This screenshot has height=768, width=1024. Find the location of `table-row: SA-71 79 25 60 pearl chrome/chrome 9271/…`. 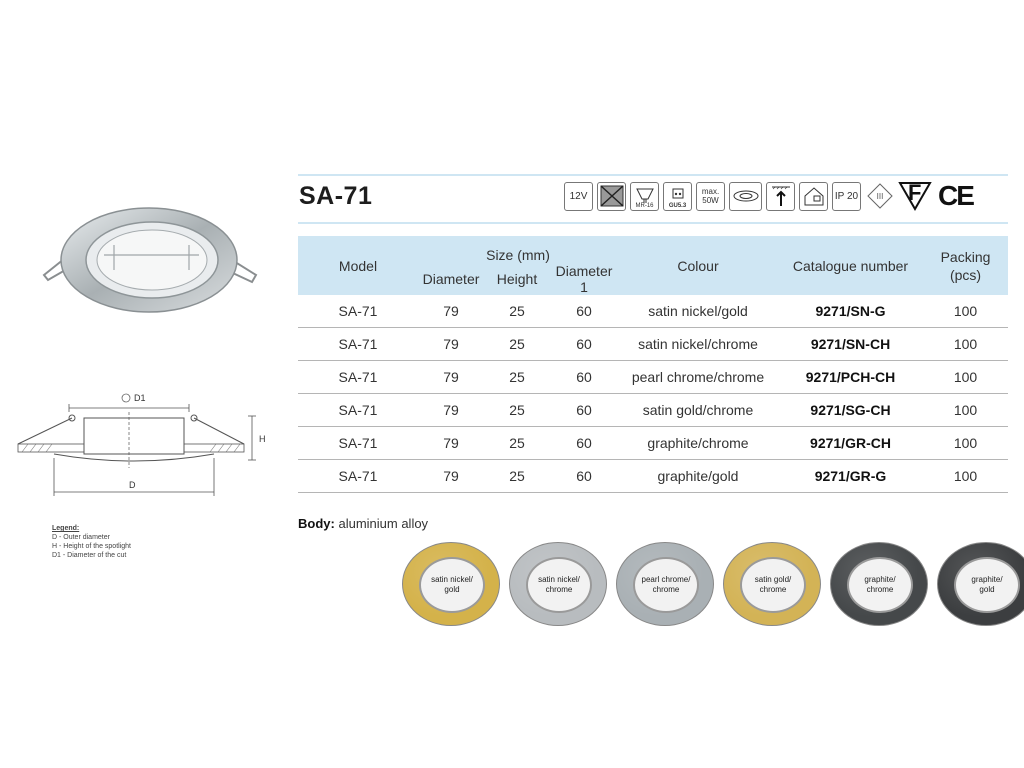

table-row: SA-71 79 25 60 pearl chrome/chrome 9271/… is located at coordinates (653, 377).